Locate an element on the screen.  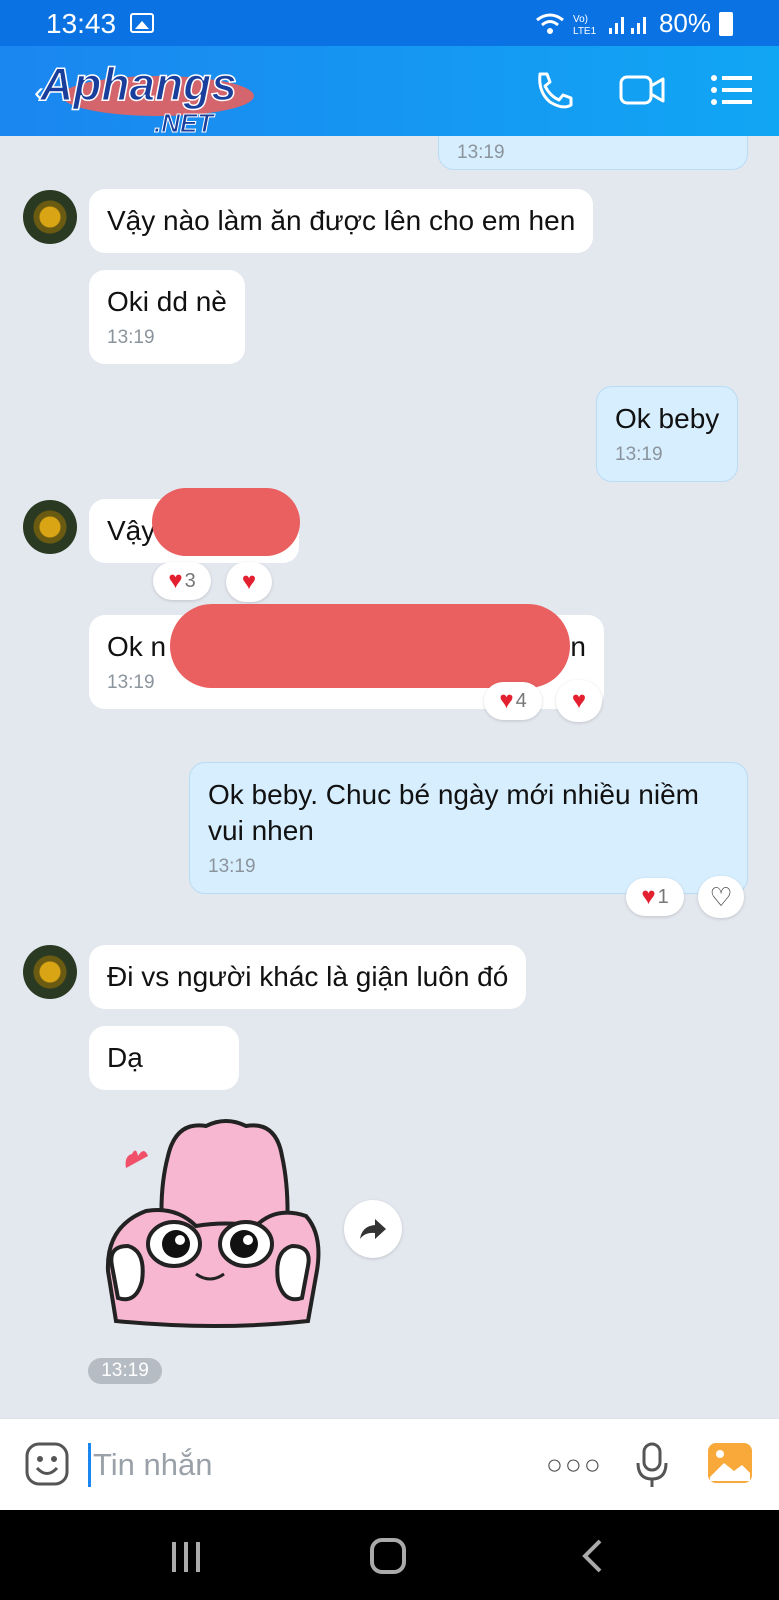
reaction-count: 1 is located at coordinates (663, 896).